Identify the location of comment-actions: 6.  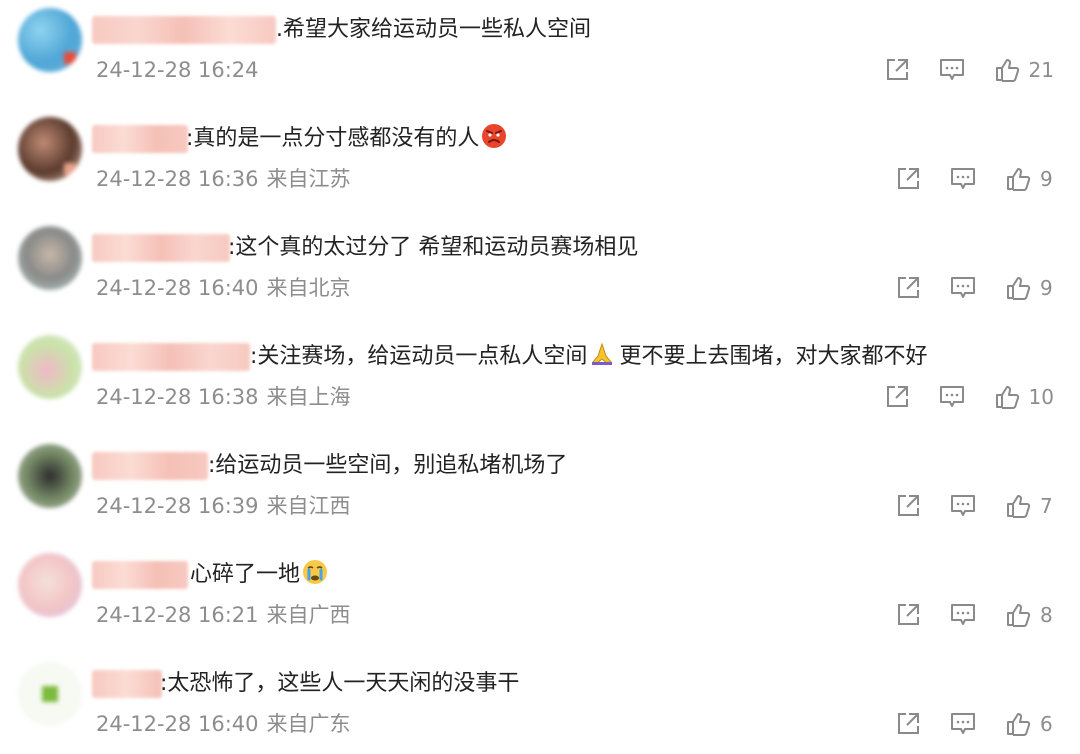
(974, 724).